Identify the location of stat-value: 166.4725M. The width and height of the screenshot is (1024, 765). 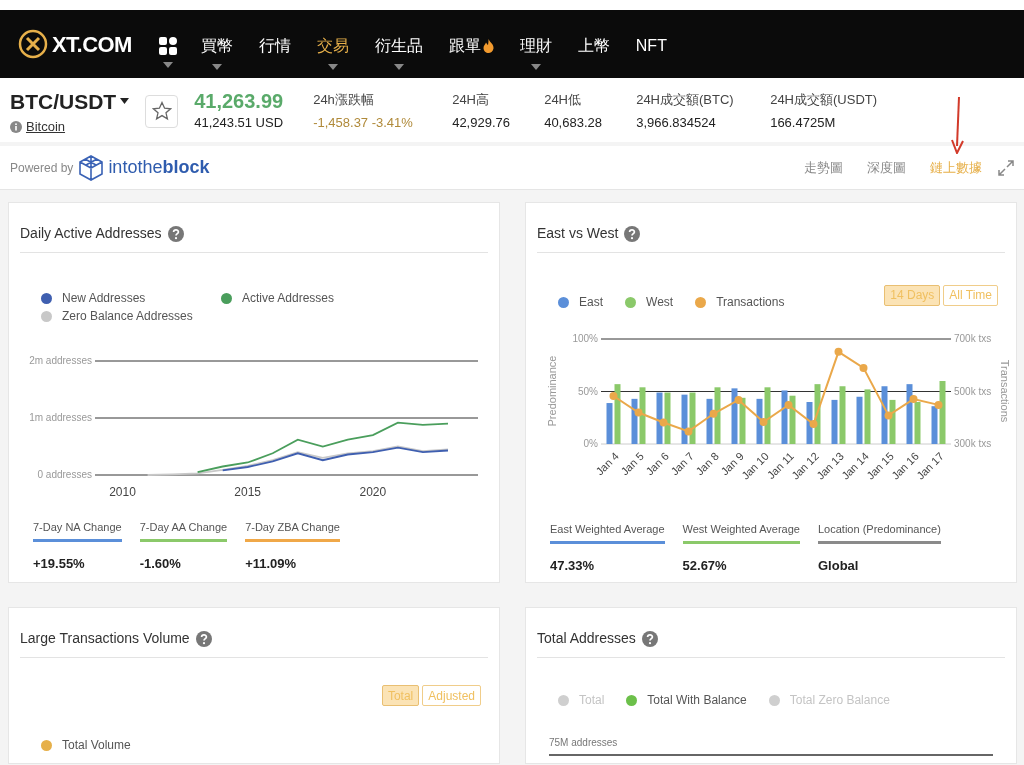
(803, 123).